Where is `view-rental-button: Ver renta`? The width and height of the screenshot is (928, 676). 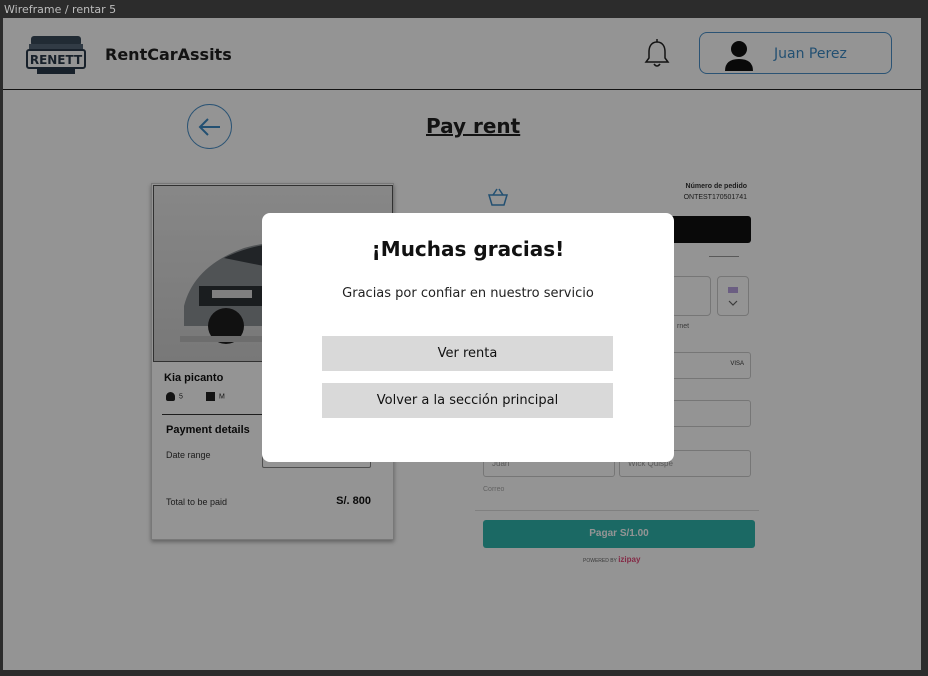 view-rental-button: Ver renta is located at coordinates (467, 353).